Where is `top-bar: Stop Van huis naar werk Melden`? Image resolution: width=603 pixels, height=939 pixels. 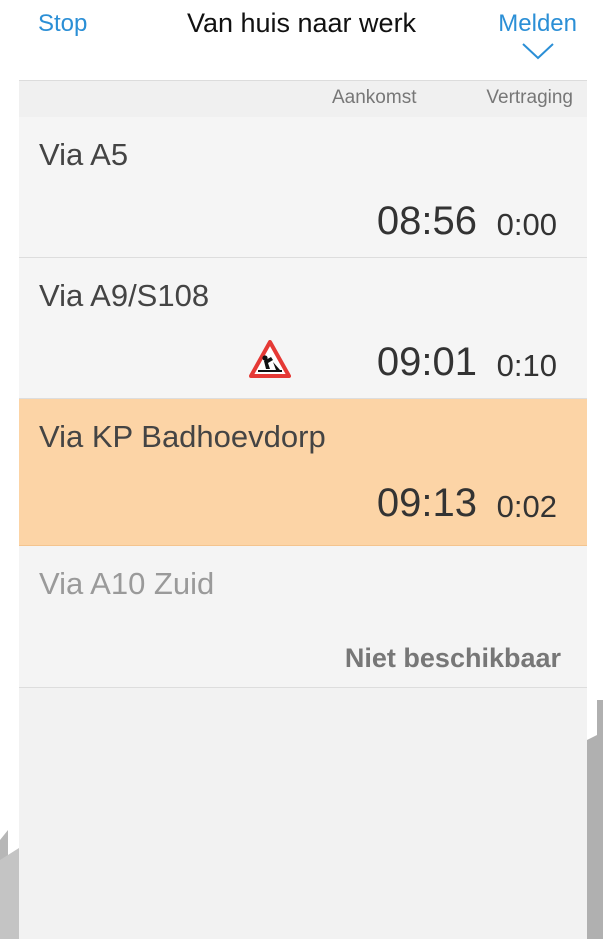
top-bar: Stop Van huis naar werk Melden is located at coordinates (301, 40).